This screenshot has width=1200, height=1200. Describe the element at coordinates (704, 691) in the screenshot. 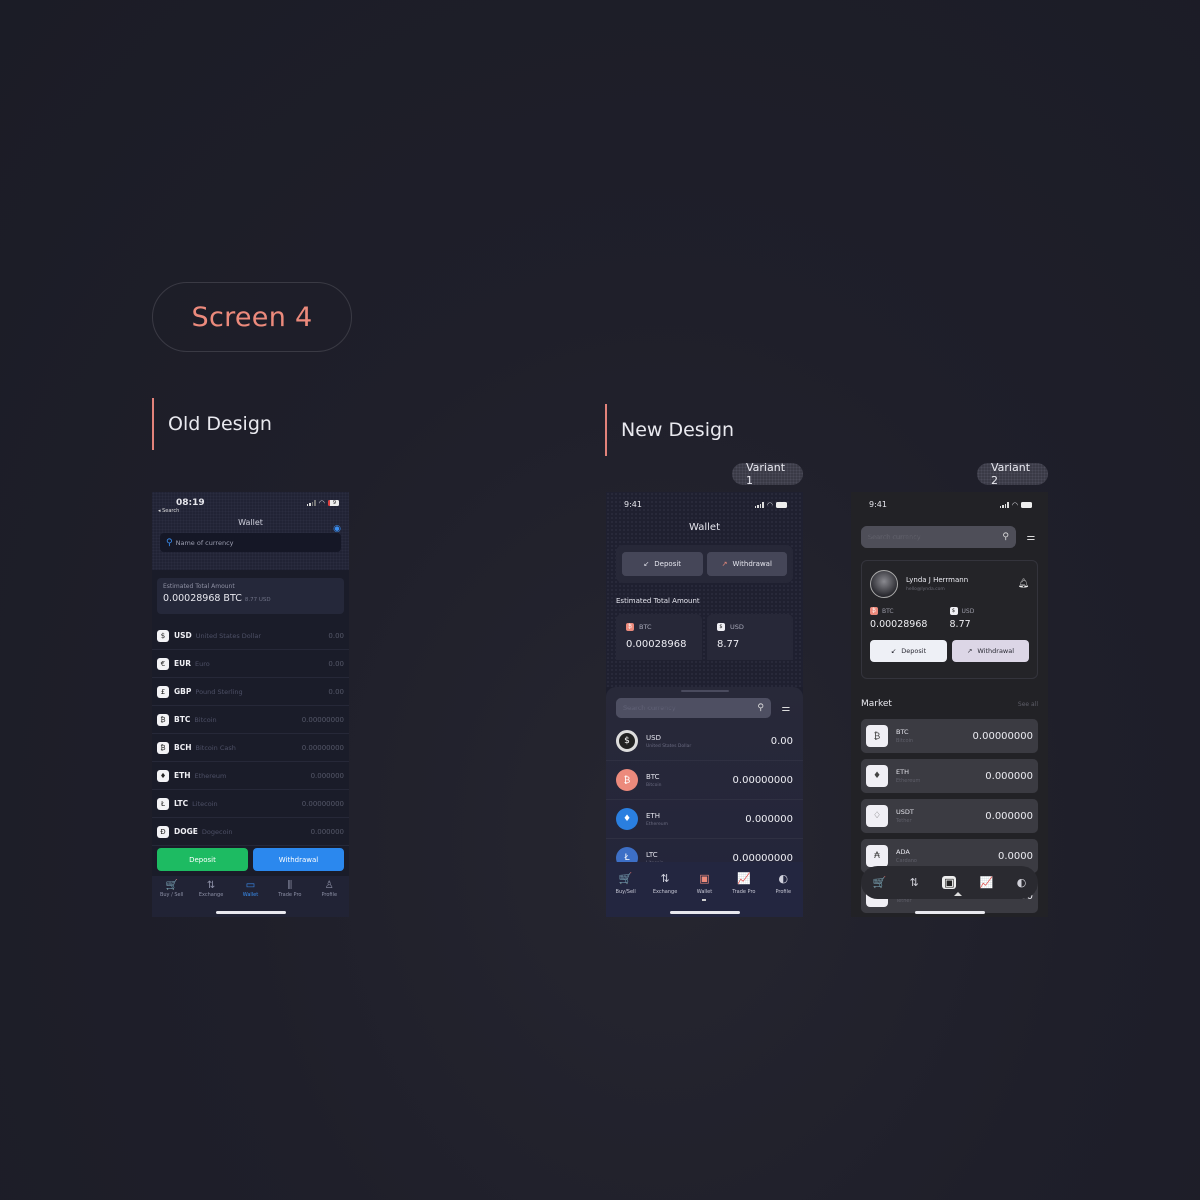

I see `sheet-grab-handle` at that location.